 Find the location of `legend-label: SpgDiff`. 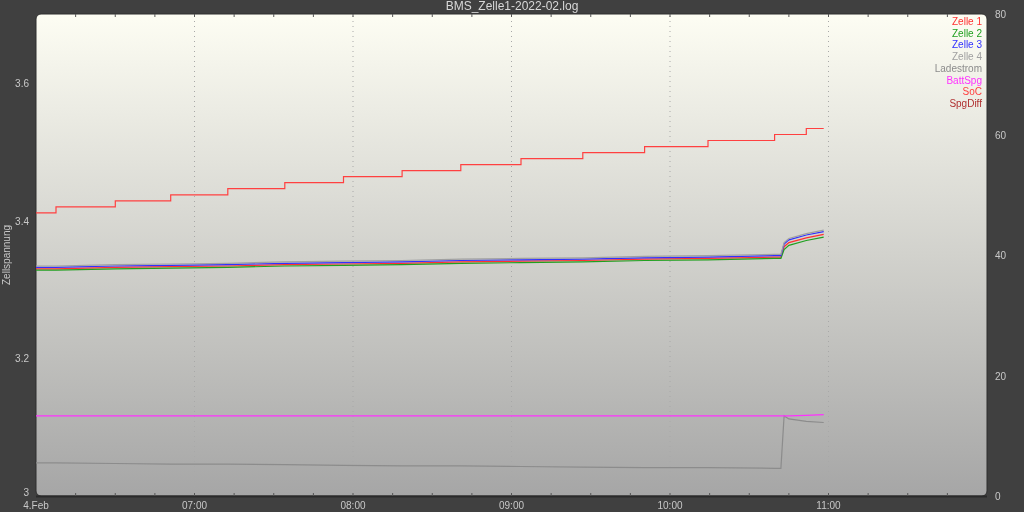

legend-label: SpgDiff is located at coordinates (965, 103).